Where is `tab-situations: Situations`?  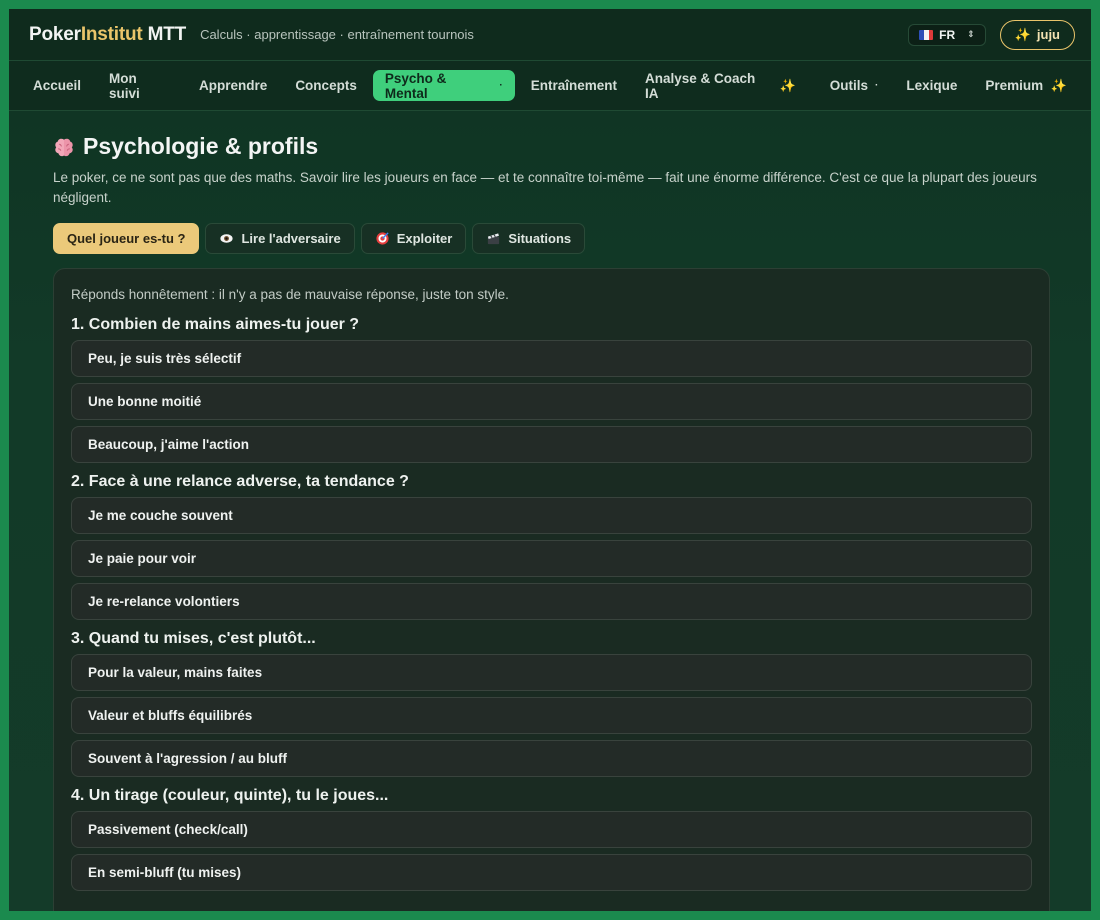 tab-situations: Situations is located at coordinates (529, 238).